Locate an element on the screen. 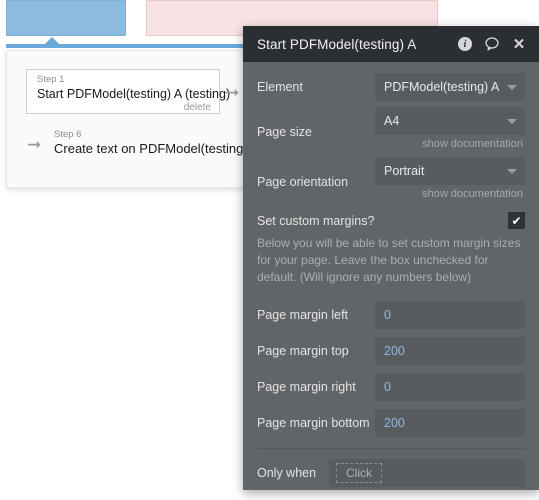  field-margin-right: Page margin right 0 is located at coordinates (391, 387).